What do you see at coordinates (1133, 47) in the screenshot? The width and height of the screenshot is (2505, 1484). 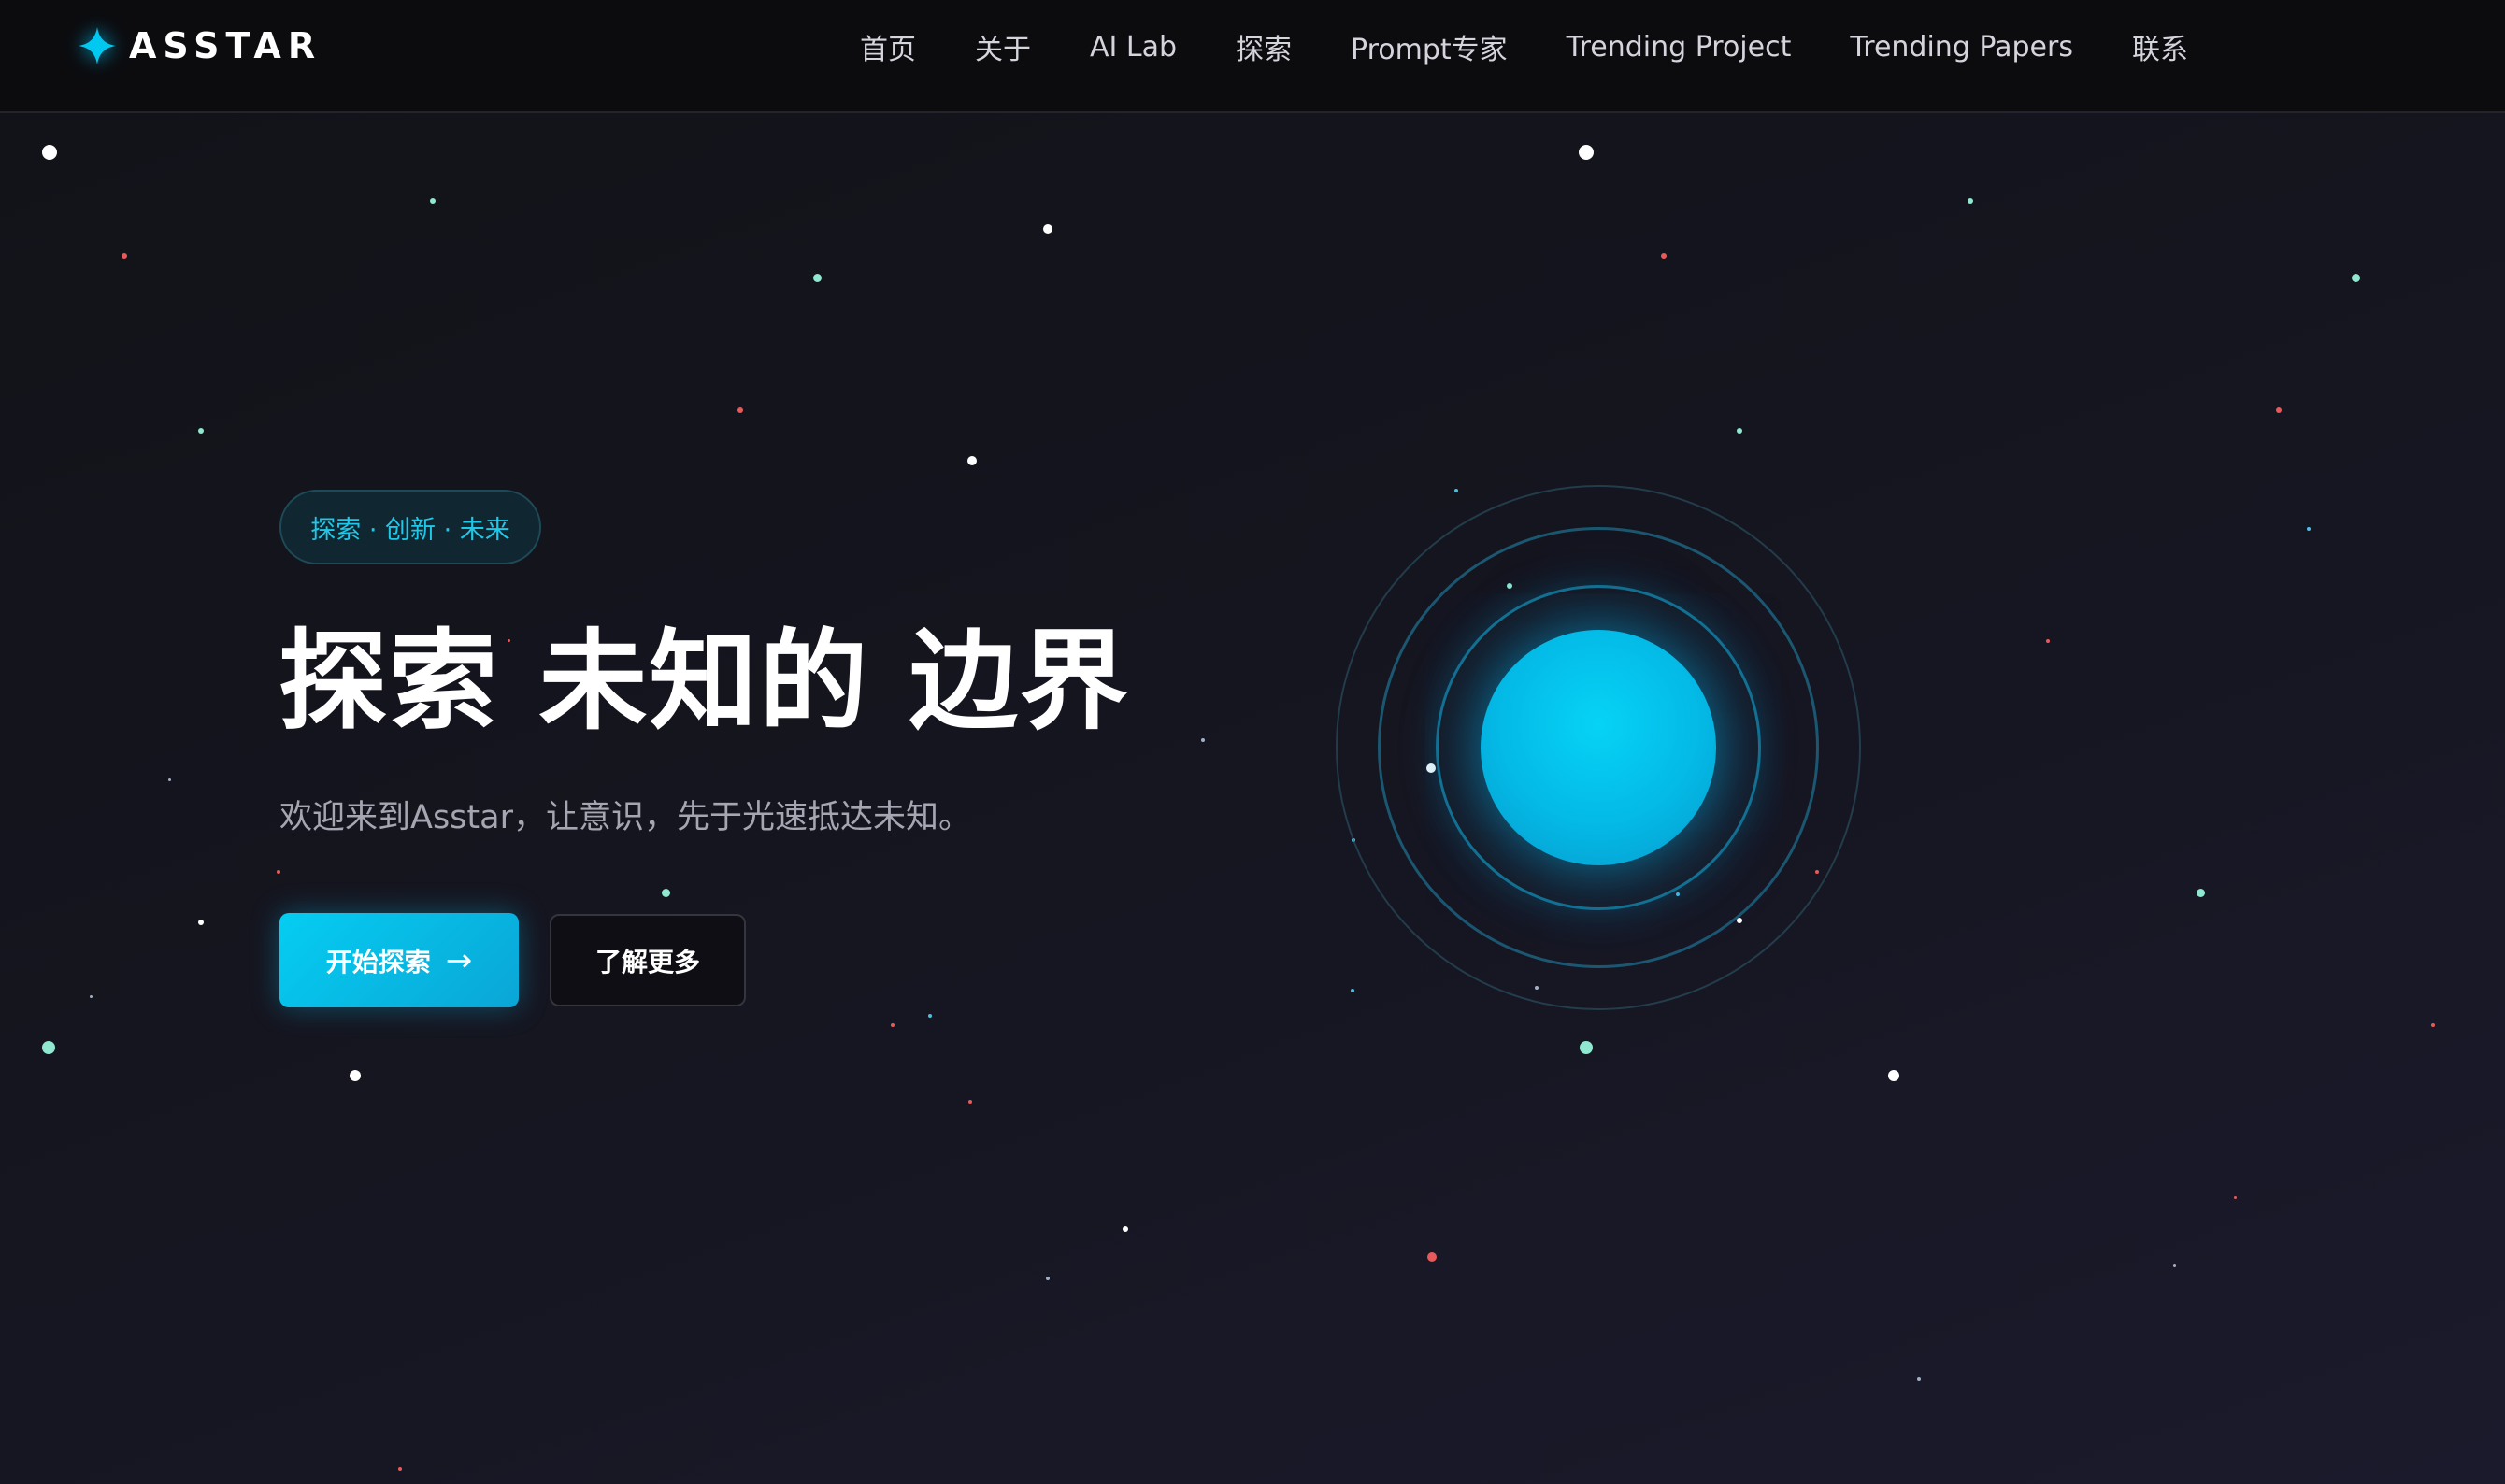 I see `nav-item-ai-lab: AI Lab` at bounding box center [1133, 47].